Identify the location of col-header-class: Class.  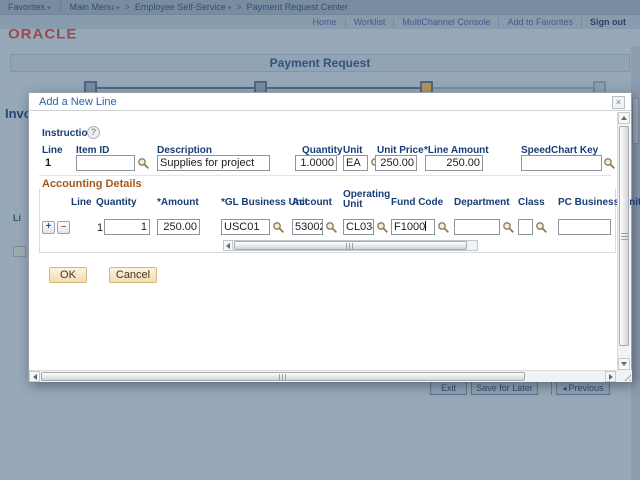
(531, 202).